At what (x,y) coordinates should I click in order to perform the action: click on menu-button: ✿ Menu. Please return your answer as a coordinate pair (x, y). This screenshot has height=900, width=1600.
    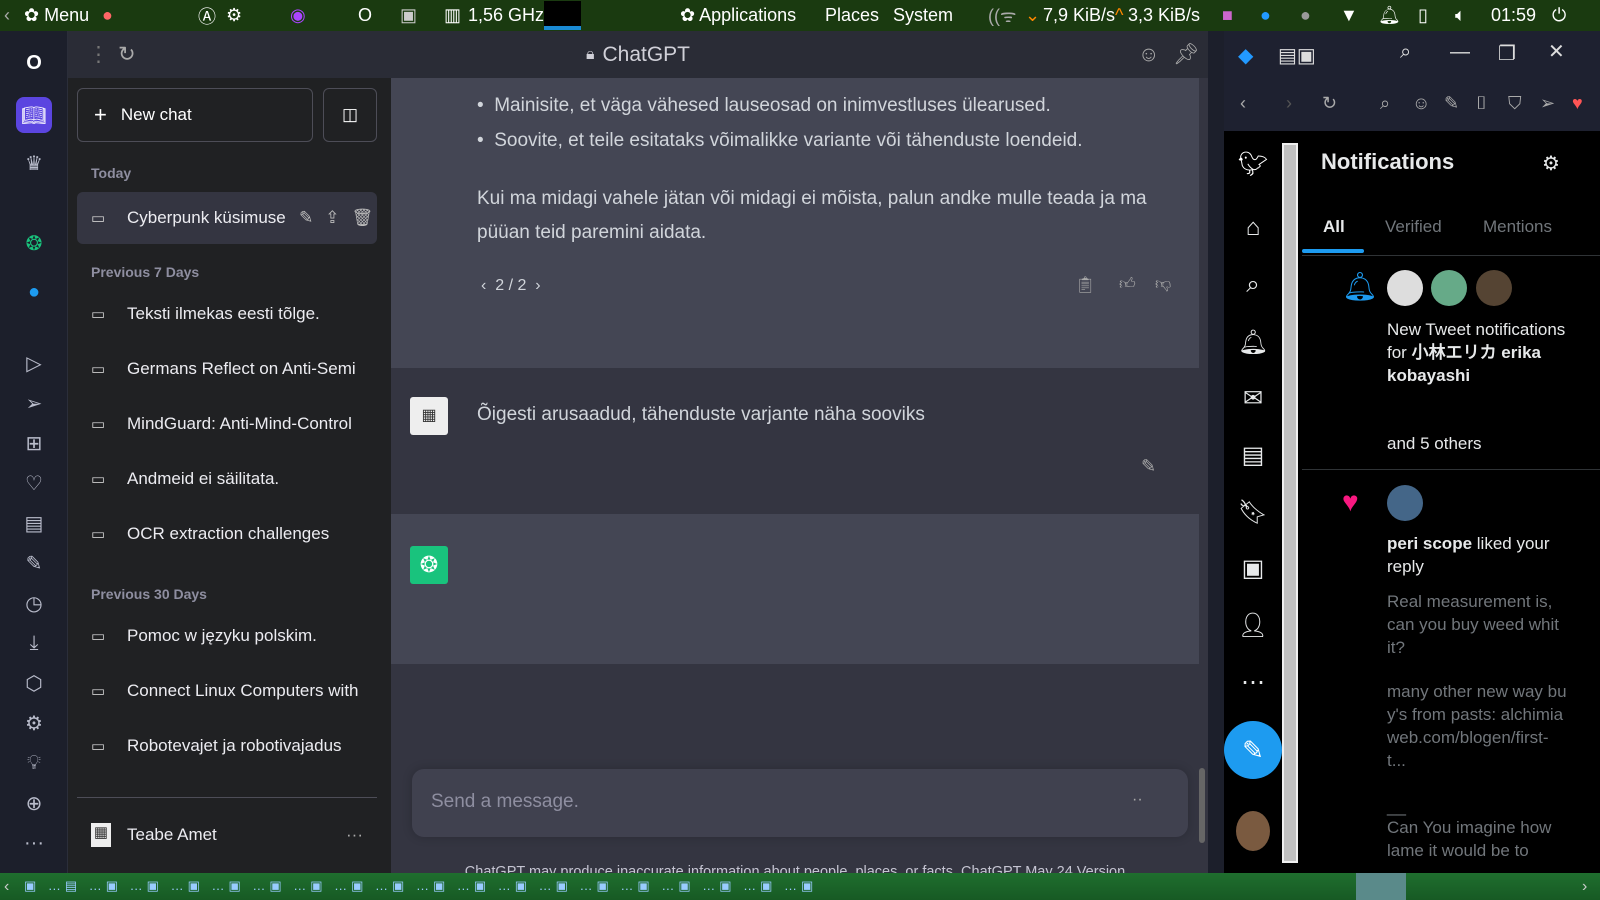
    Looking at the image, I should click on (56, 15).